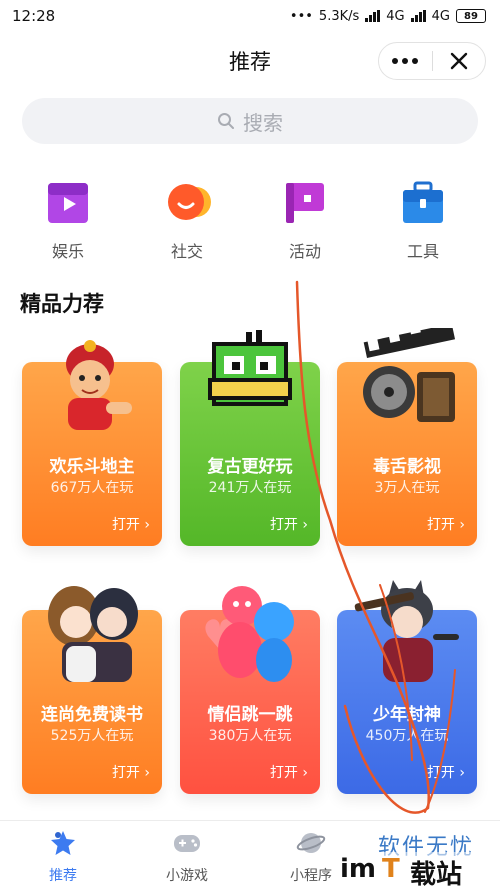  Describe the element at coordinates (63, 857) in the screenshot. I see `tab-recommend: 推荐` at that location.